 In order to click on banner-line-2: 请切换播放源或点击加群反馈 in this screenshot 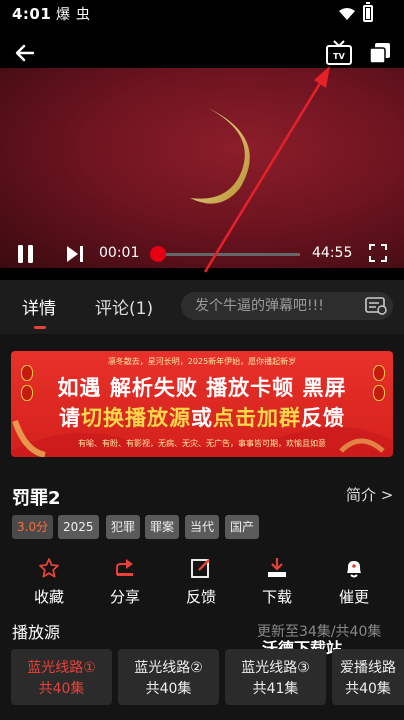, I will do `click(202, 418)`.